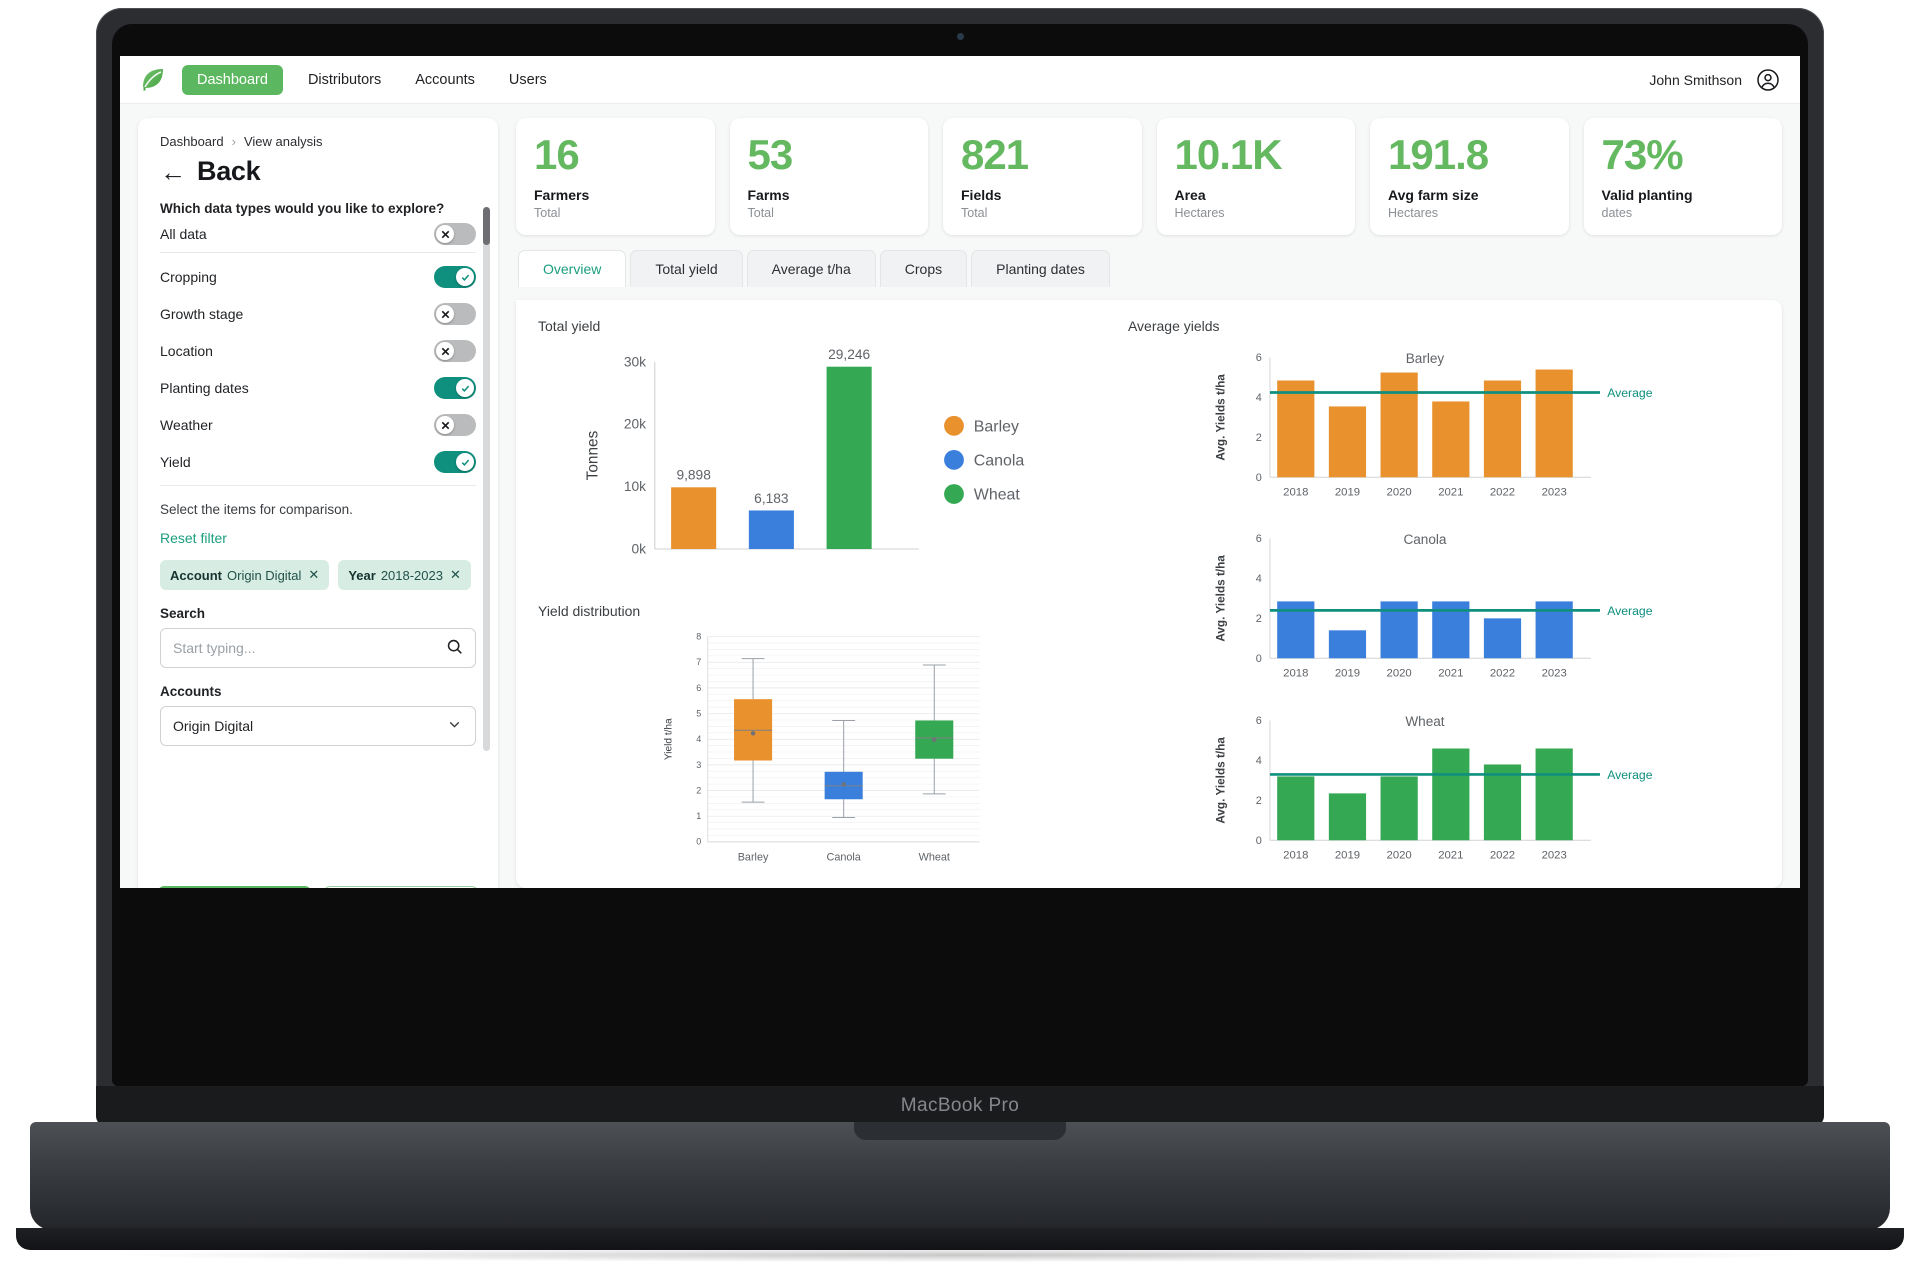 The width and height of the screenshot is (1920, 1283). What do you see at coordinates (455, 314) in the screenshot?
I see `toggle-growth-stage` at bounding box center [455, 314].